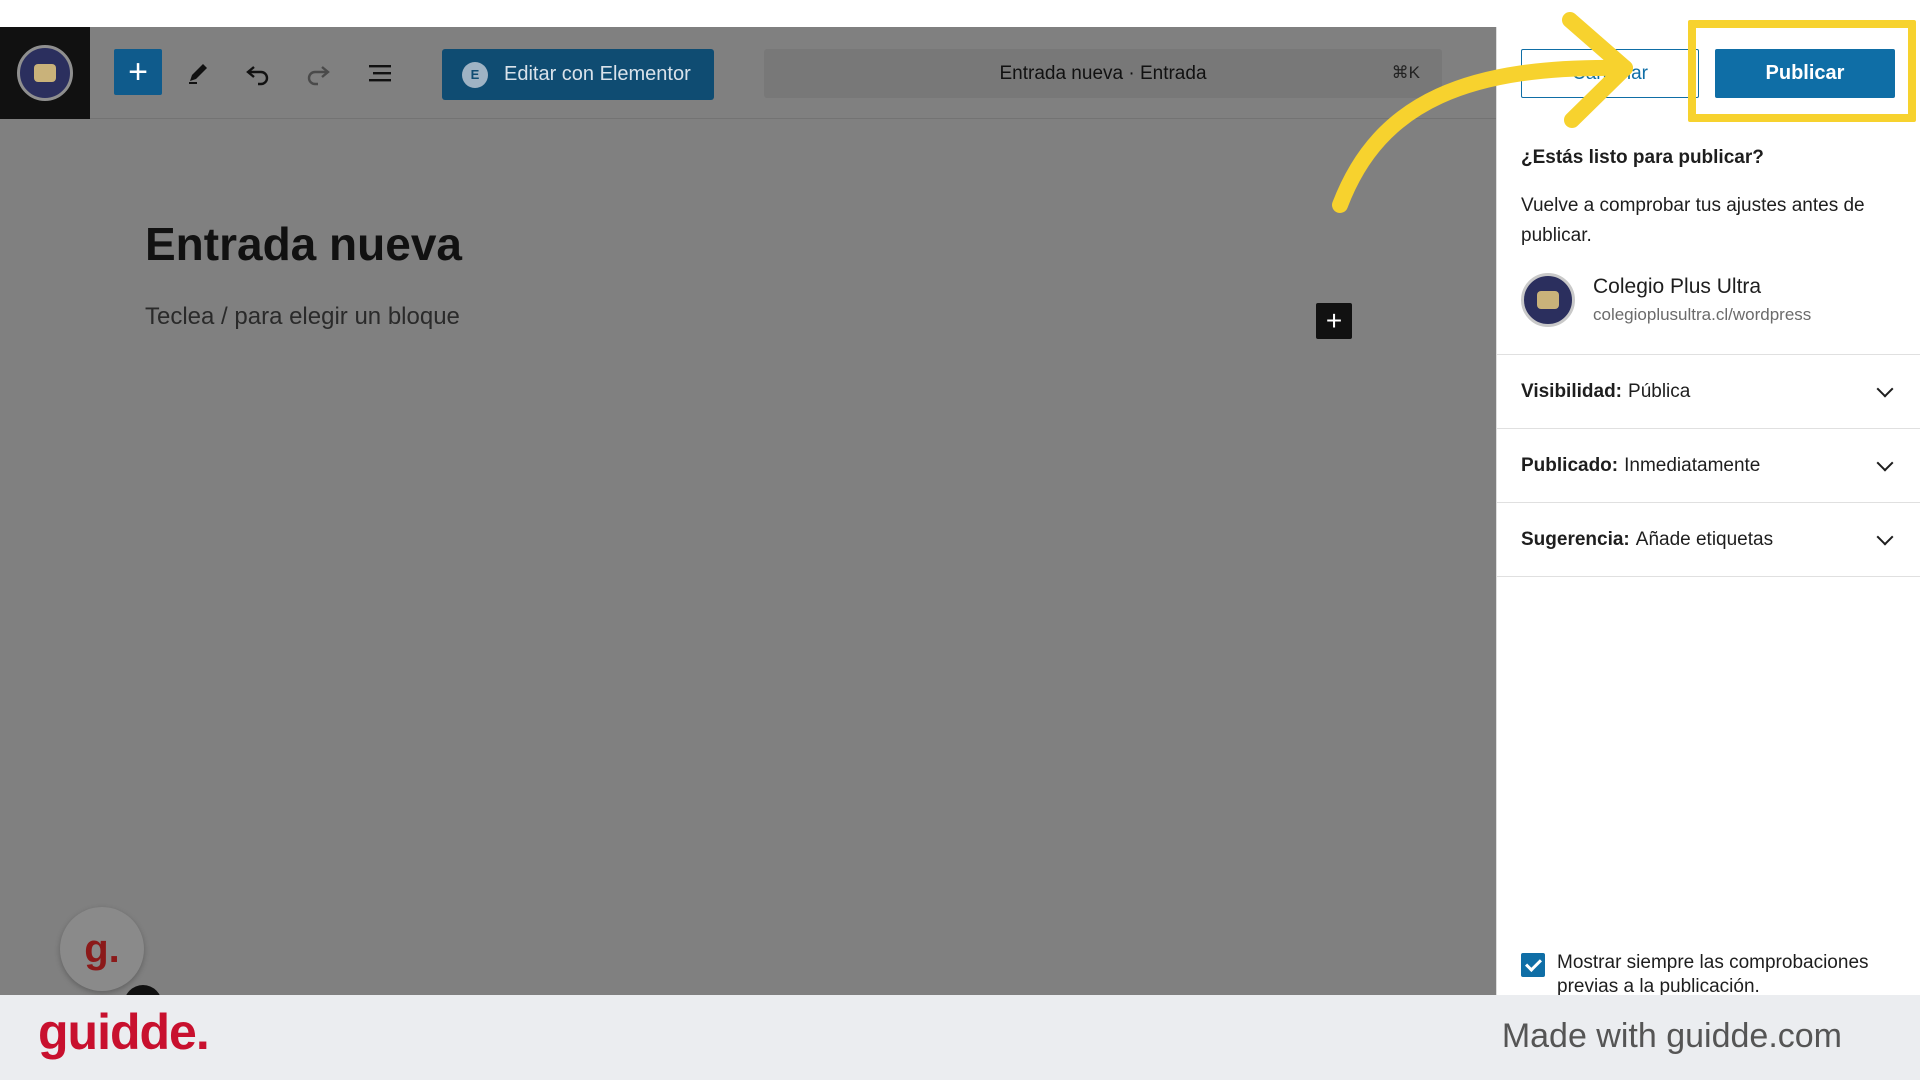  Describe the element at coordinates (318, 76) in the screenshot. I see `redo-icon` at that location.